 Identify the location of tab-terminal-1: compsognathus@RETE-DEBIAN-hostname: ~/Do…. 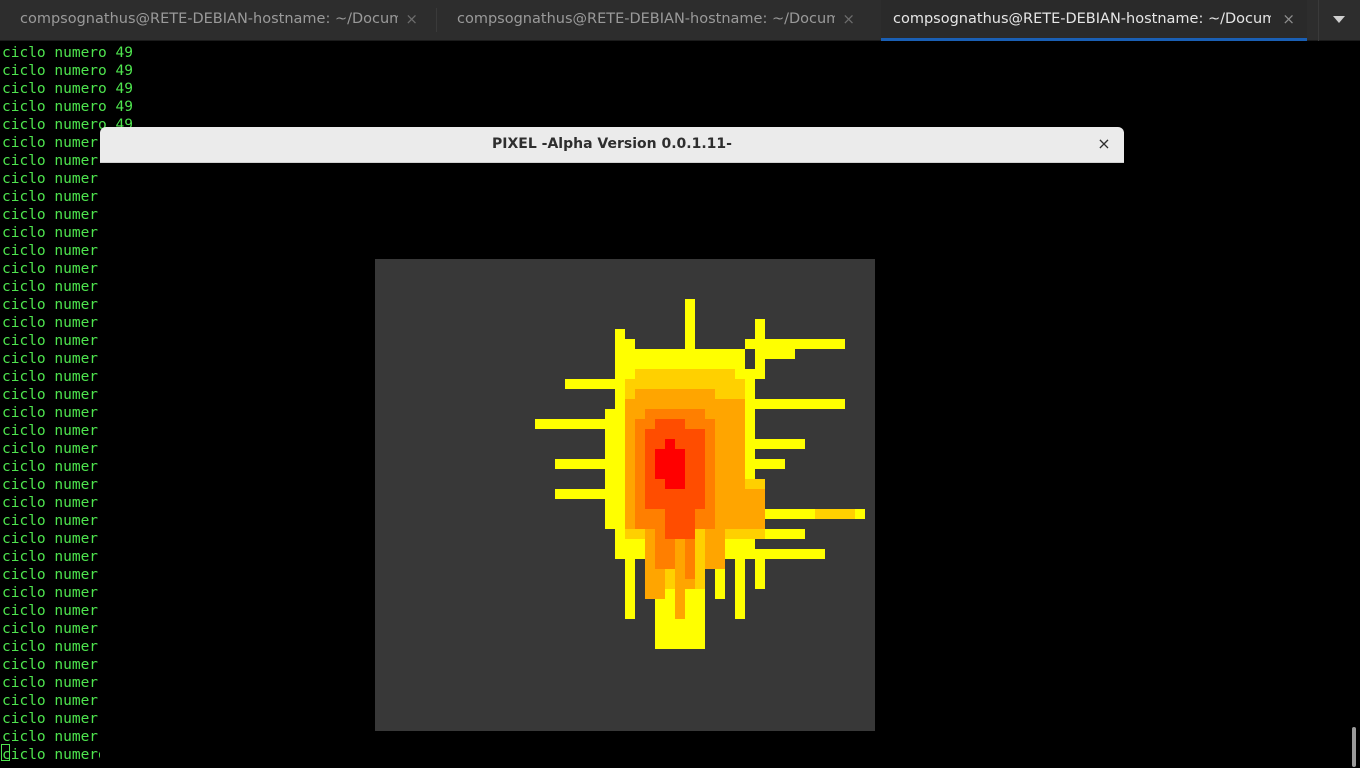
(218, 20).